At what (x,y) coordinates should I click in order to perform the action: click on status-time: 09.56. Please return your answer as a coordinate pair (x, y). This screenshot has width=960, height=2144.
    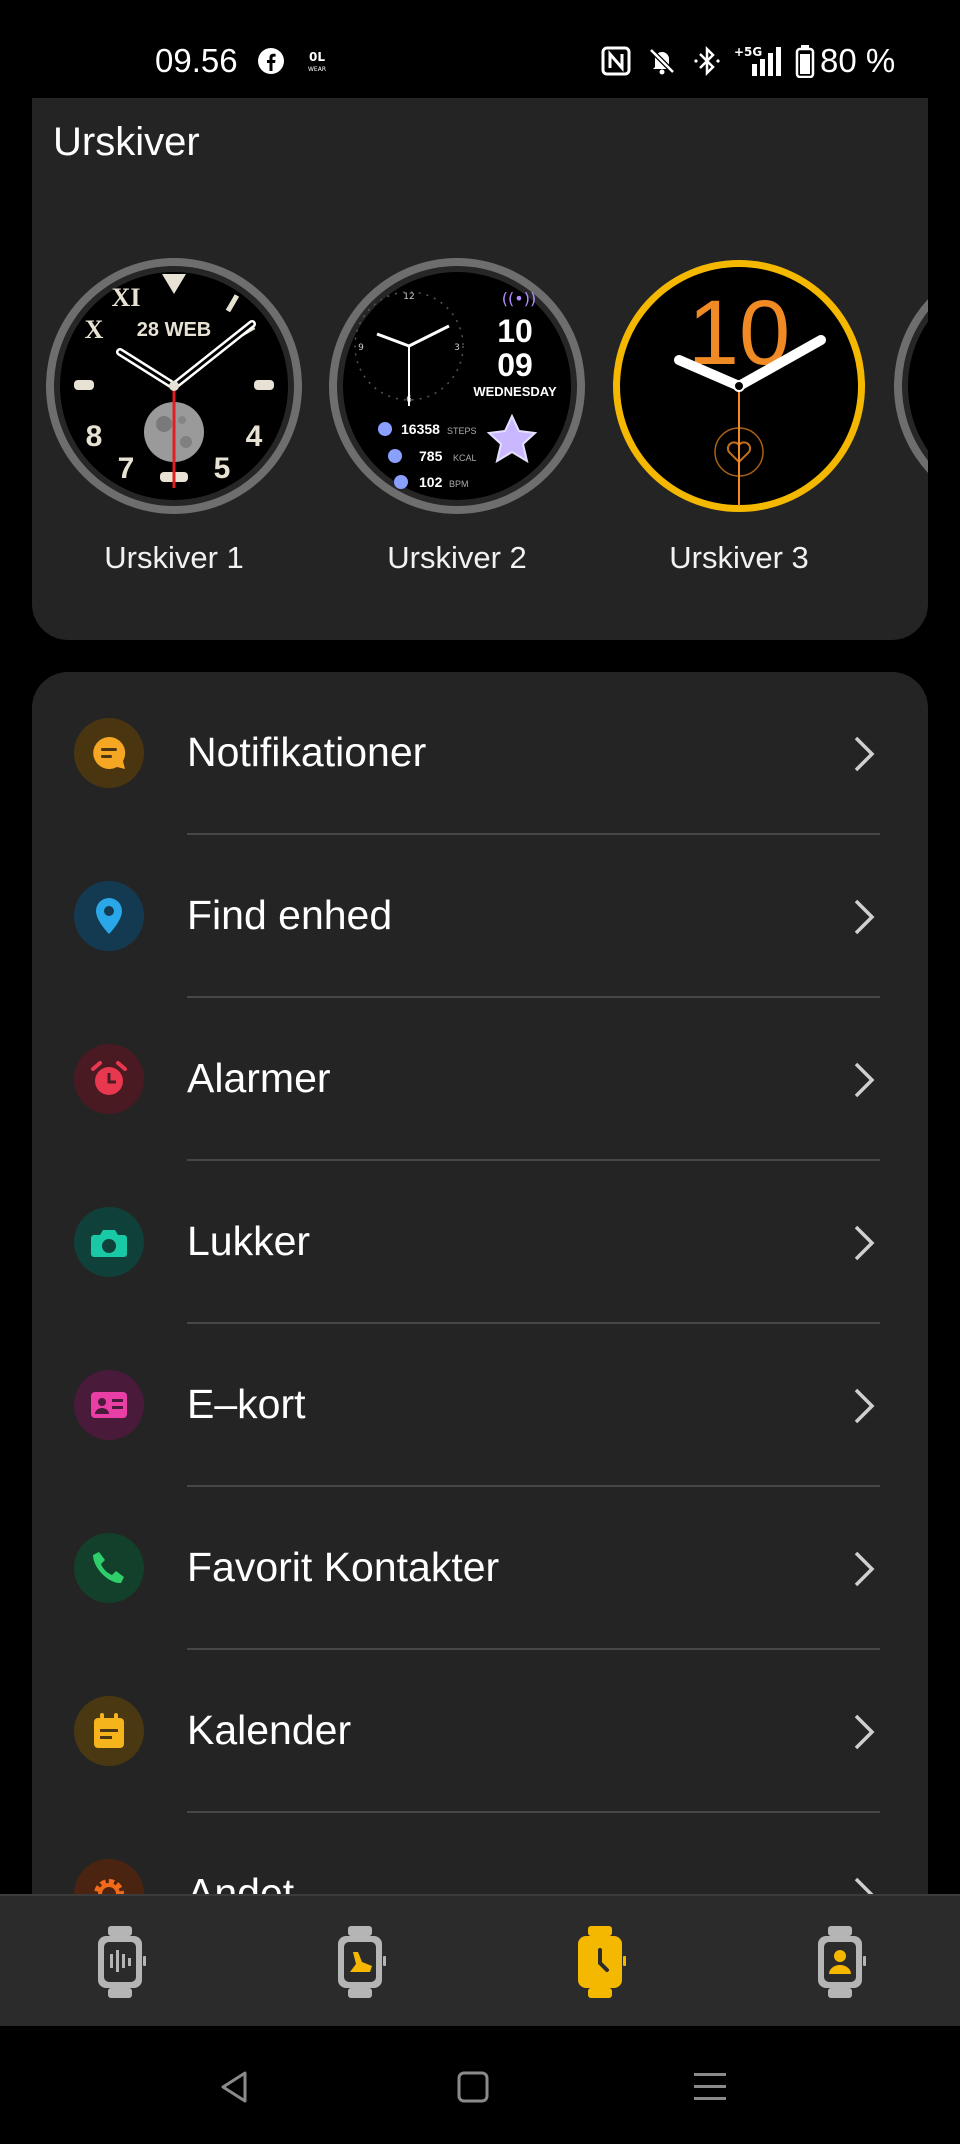
    Looking at the image, I should click on (196, 60).